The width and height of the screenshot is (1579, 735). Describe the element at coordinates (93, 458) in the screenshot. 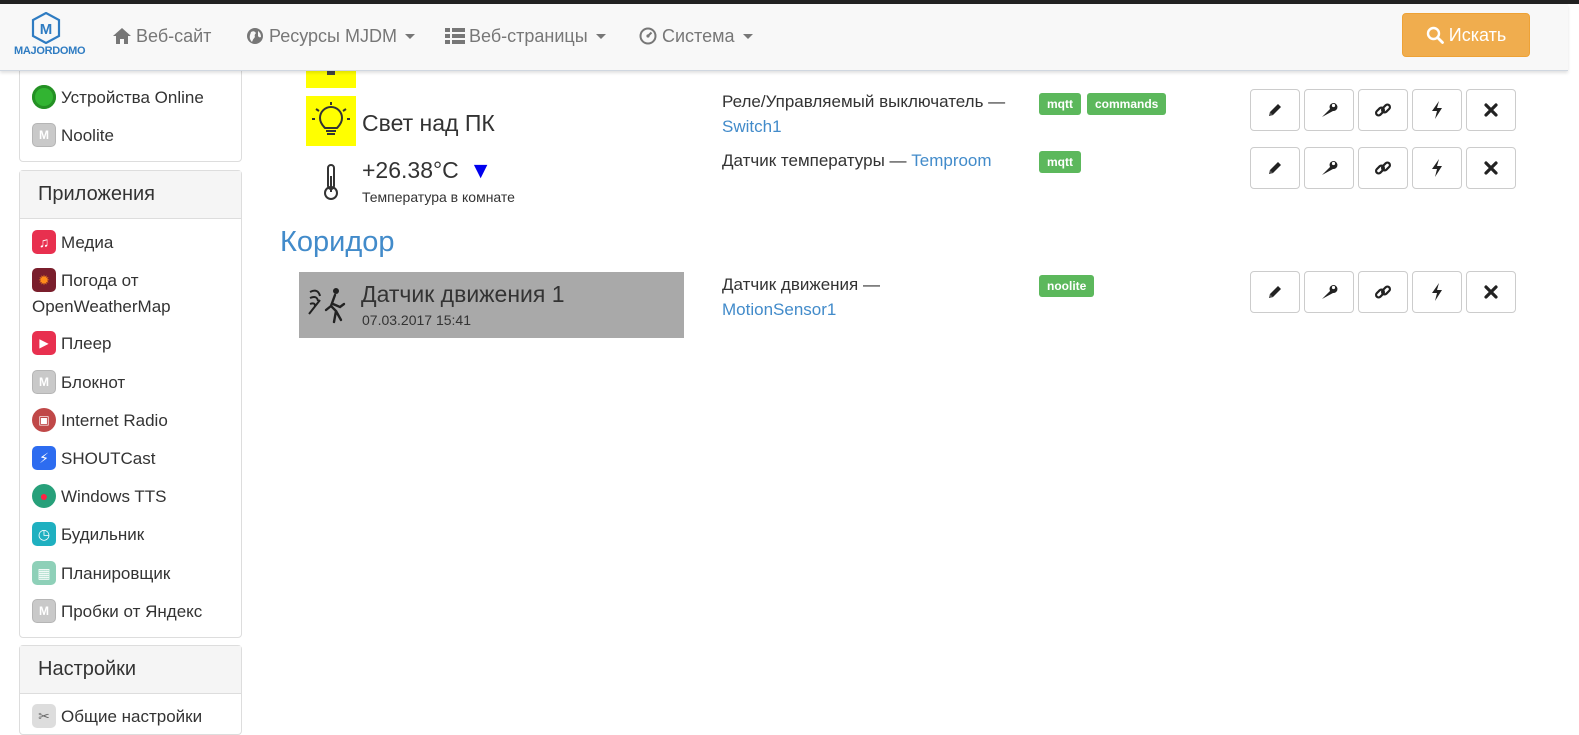

I see `sidebar-item-shoutcast: ⚡ SHOUTCast` at that location.